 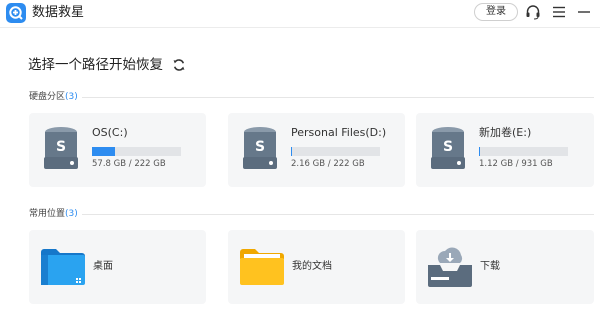 I want to click on drive-size: 1.12 GB / 931 GB, so click(x=516, y=164).